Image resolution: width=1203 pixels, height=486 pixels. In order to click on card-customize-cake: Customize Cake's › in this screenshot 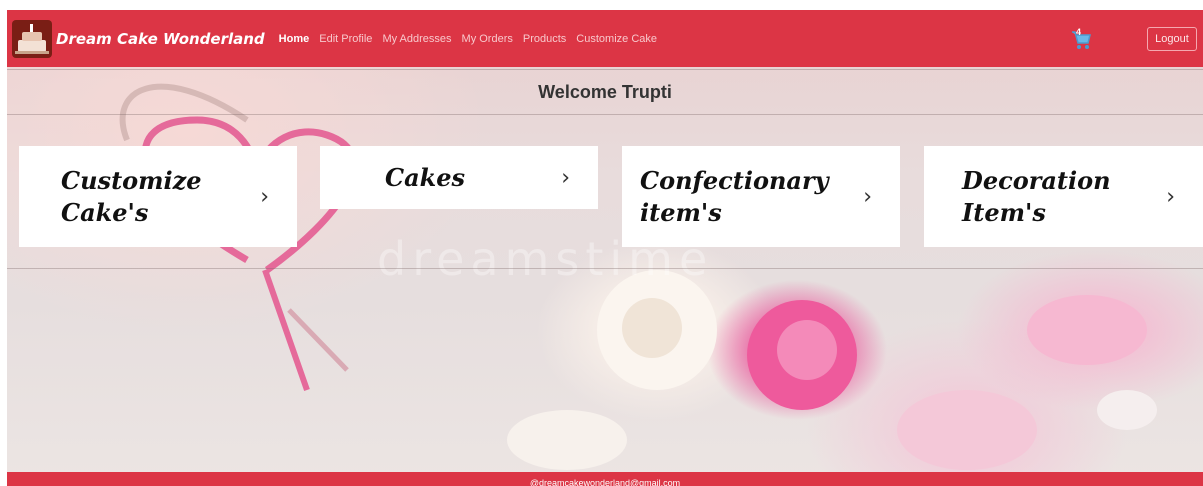, I will do `click(158, 196)`.